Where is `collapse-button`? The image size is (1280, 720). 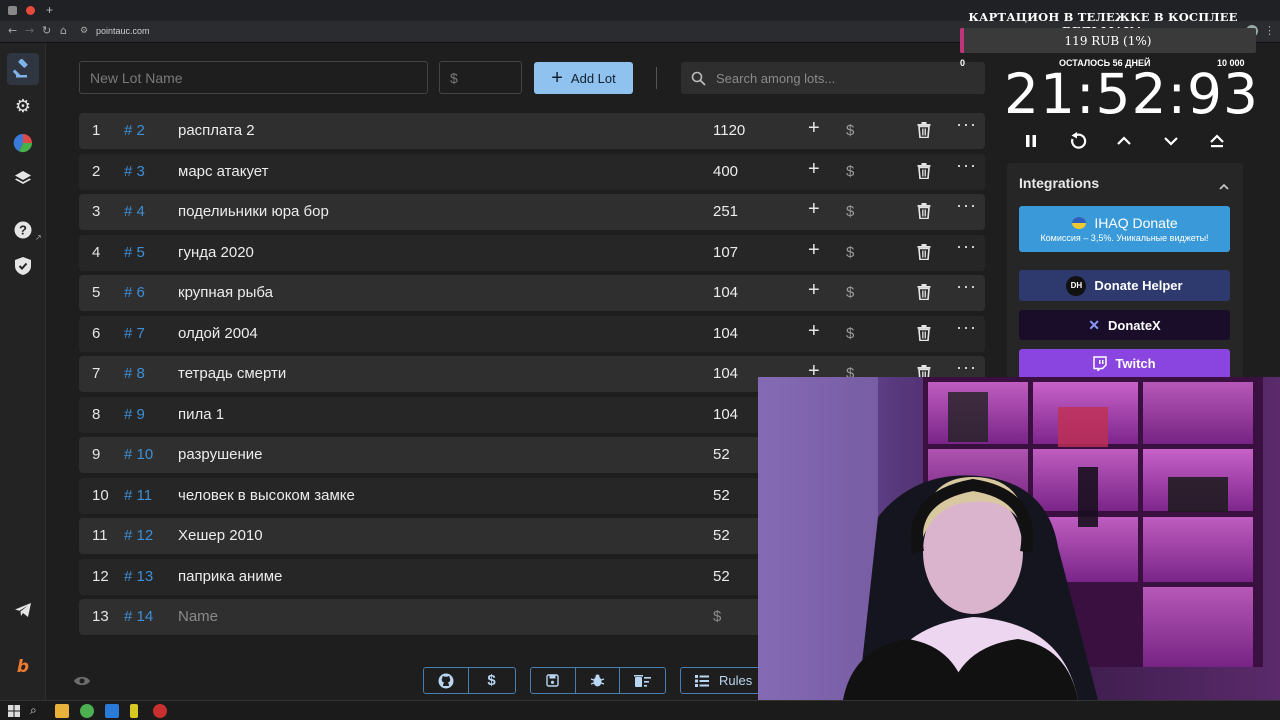
collapse-button is located at coordinates (1224, 186).